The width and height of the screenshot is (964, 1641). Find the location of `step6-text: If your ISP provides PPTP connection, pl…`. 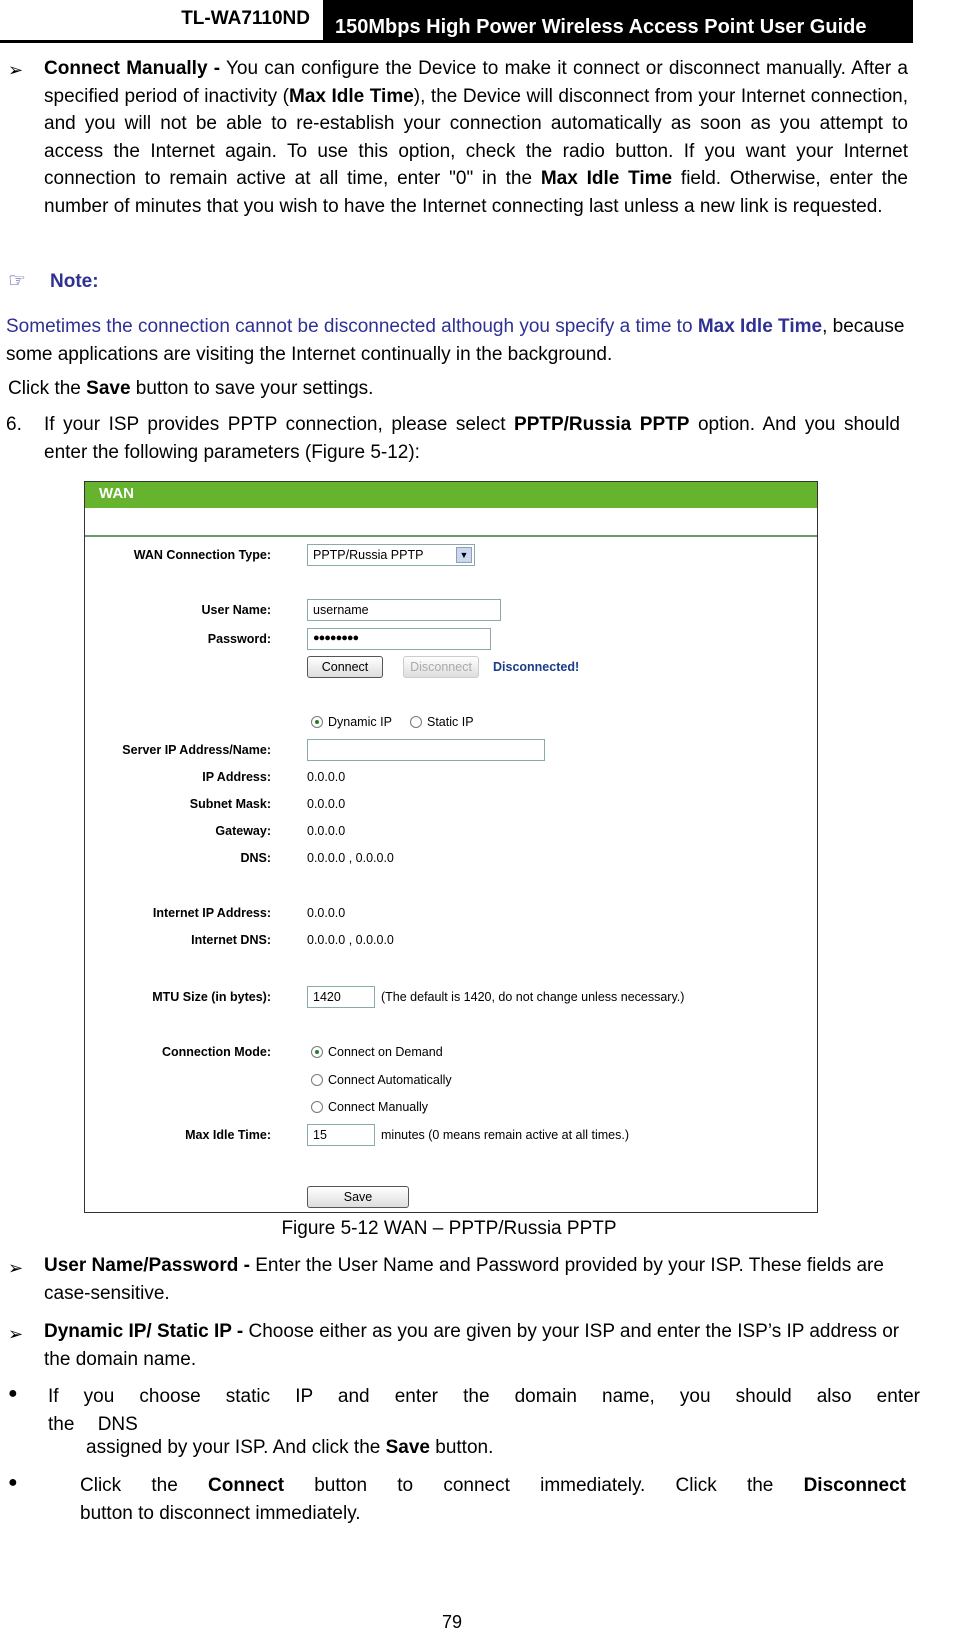

step6-text: If your ISP provides PPTP connection, pl… is located at coordinates (472, 438).